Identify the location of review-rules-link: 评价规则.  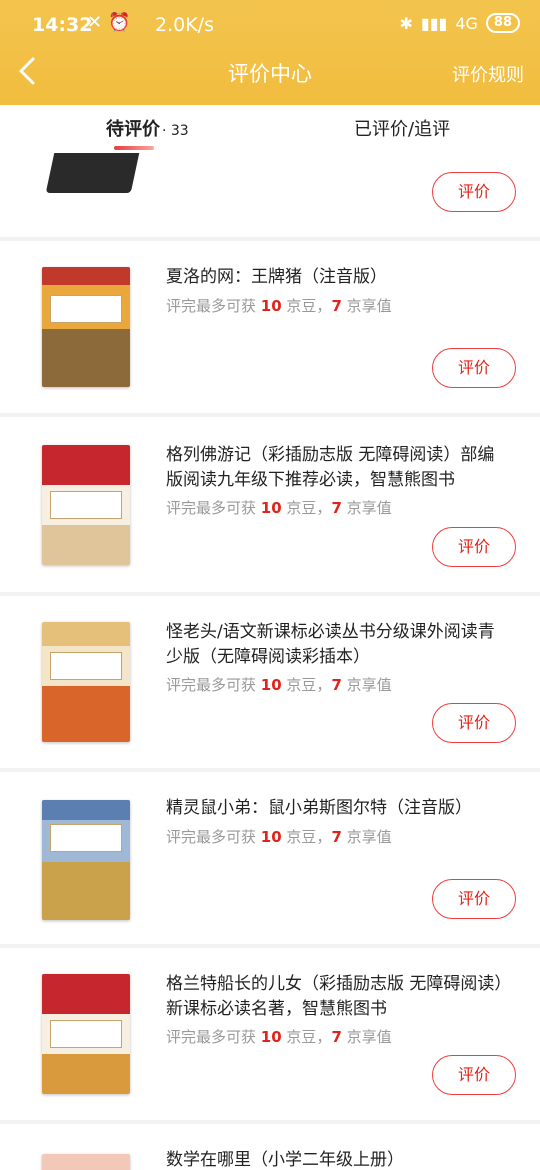
(488, 74).